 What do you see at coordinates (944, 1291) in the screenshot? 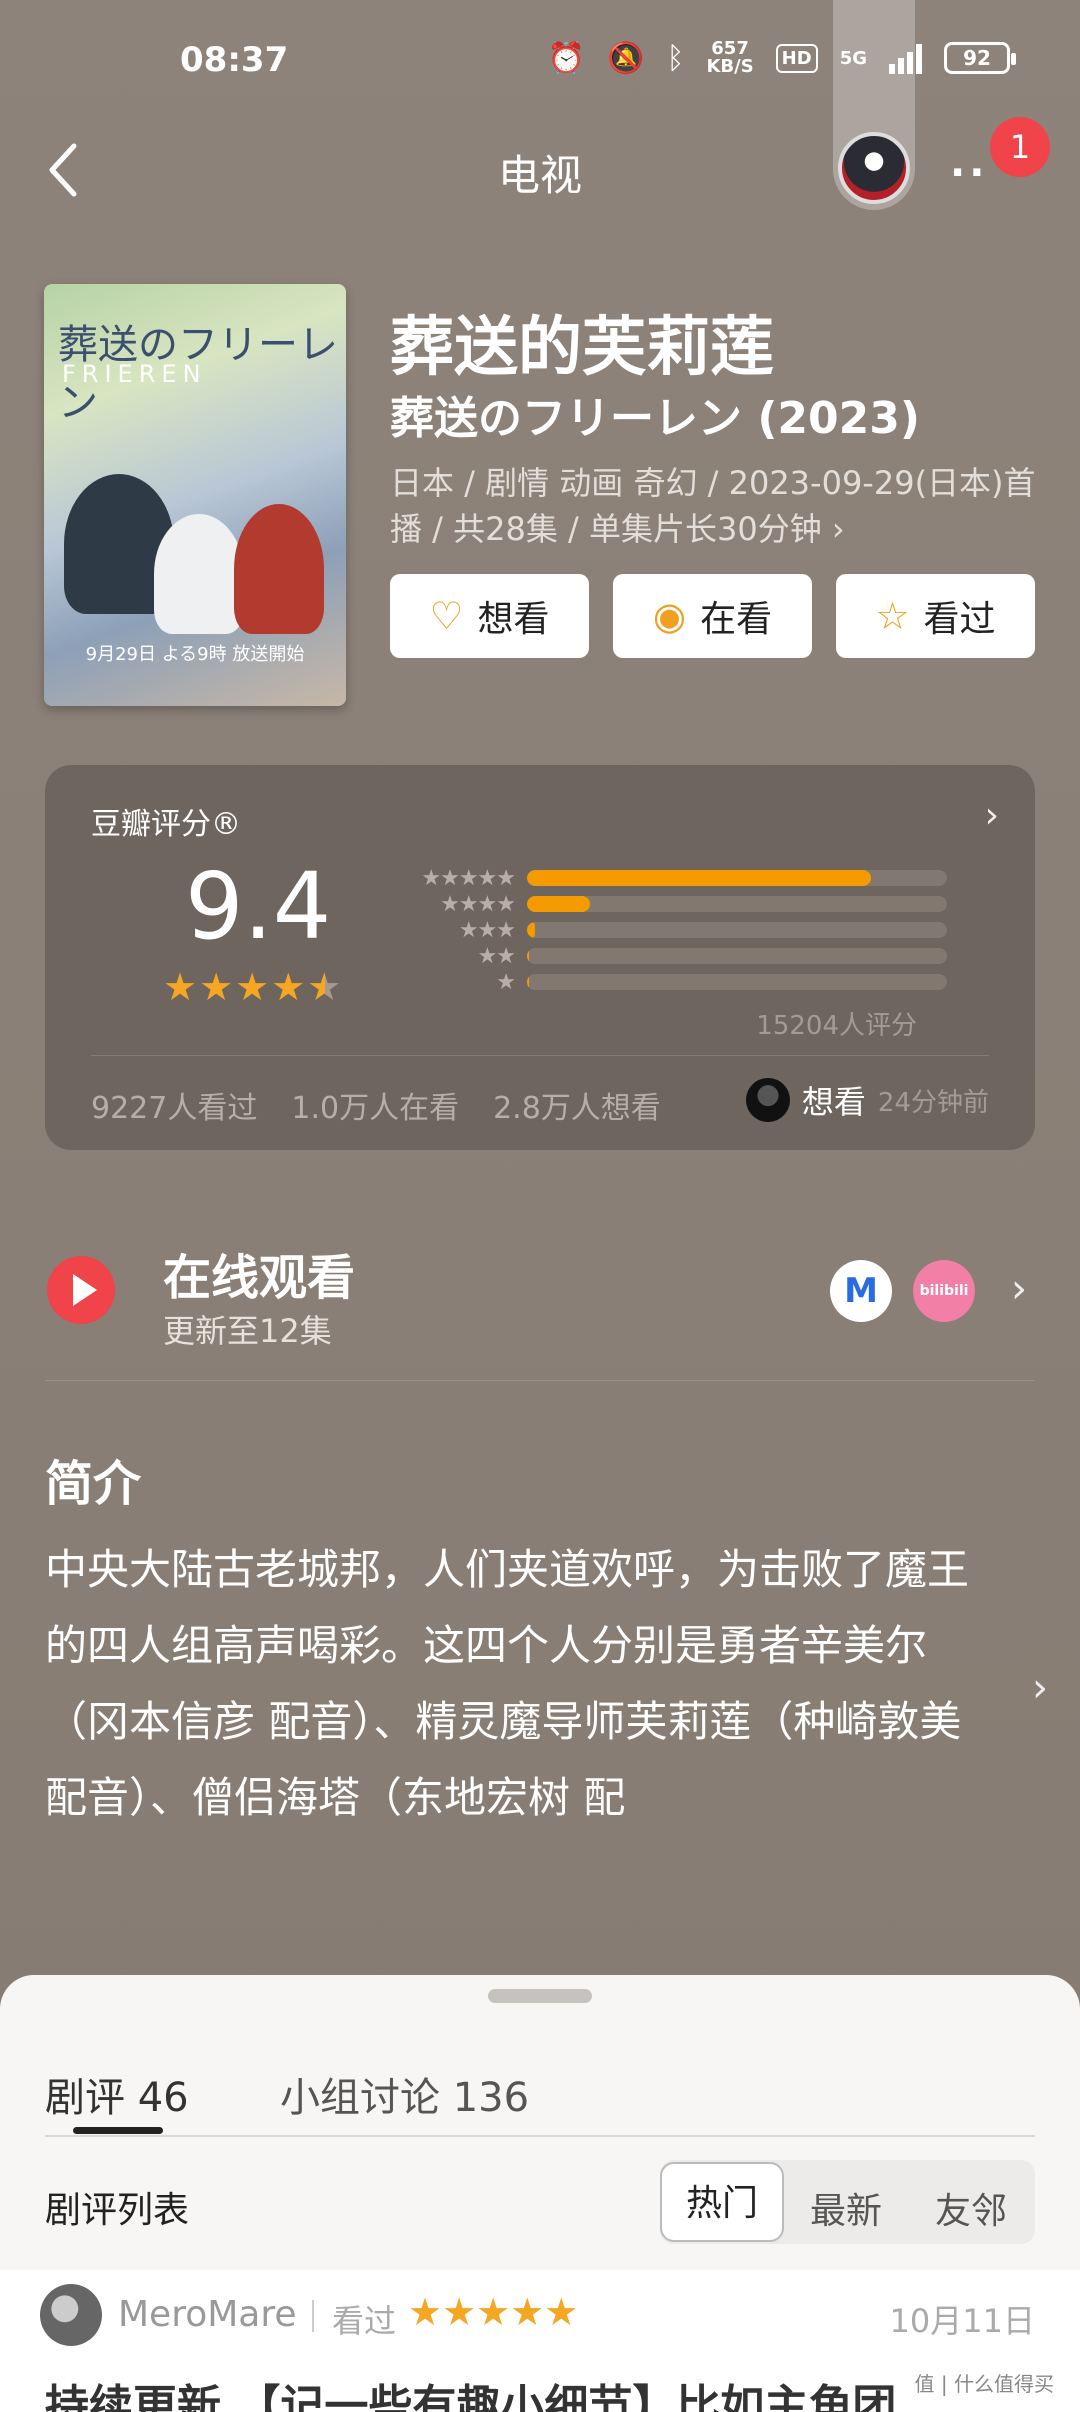
I see `bilibili-icon: bilibili` at bounding box center [944, 1291].